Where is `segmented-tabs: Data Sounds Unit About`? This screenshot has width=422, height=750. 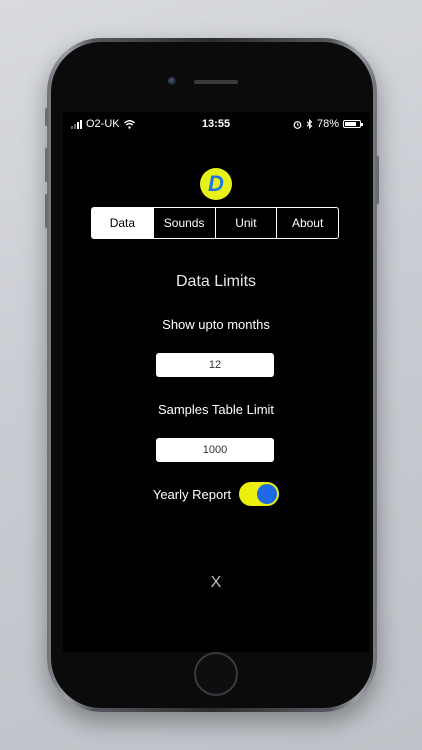 segmented-tabs: Data Sounds Unit About is located at coordinates (215, 223).